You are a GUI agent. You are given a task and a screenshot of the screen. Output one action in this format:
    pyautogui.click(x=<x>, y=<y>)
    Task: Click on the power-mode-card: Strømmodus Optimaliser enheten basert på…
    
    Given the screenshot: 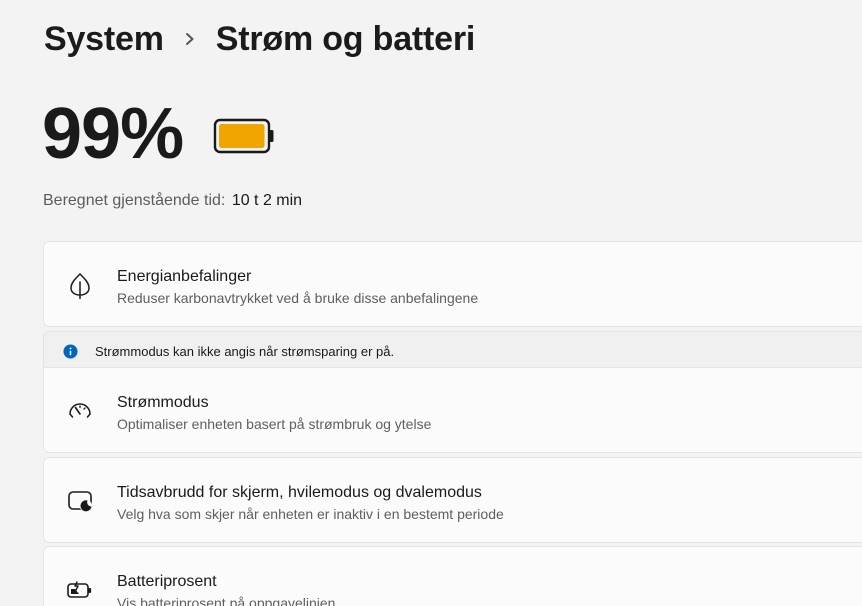 What is the action you would take?
    pyautogui.click(x=452, y=410)
    